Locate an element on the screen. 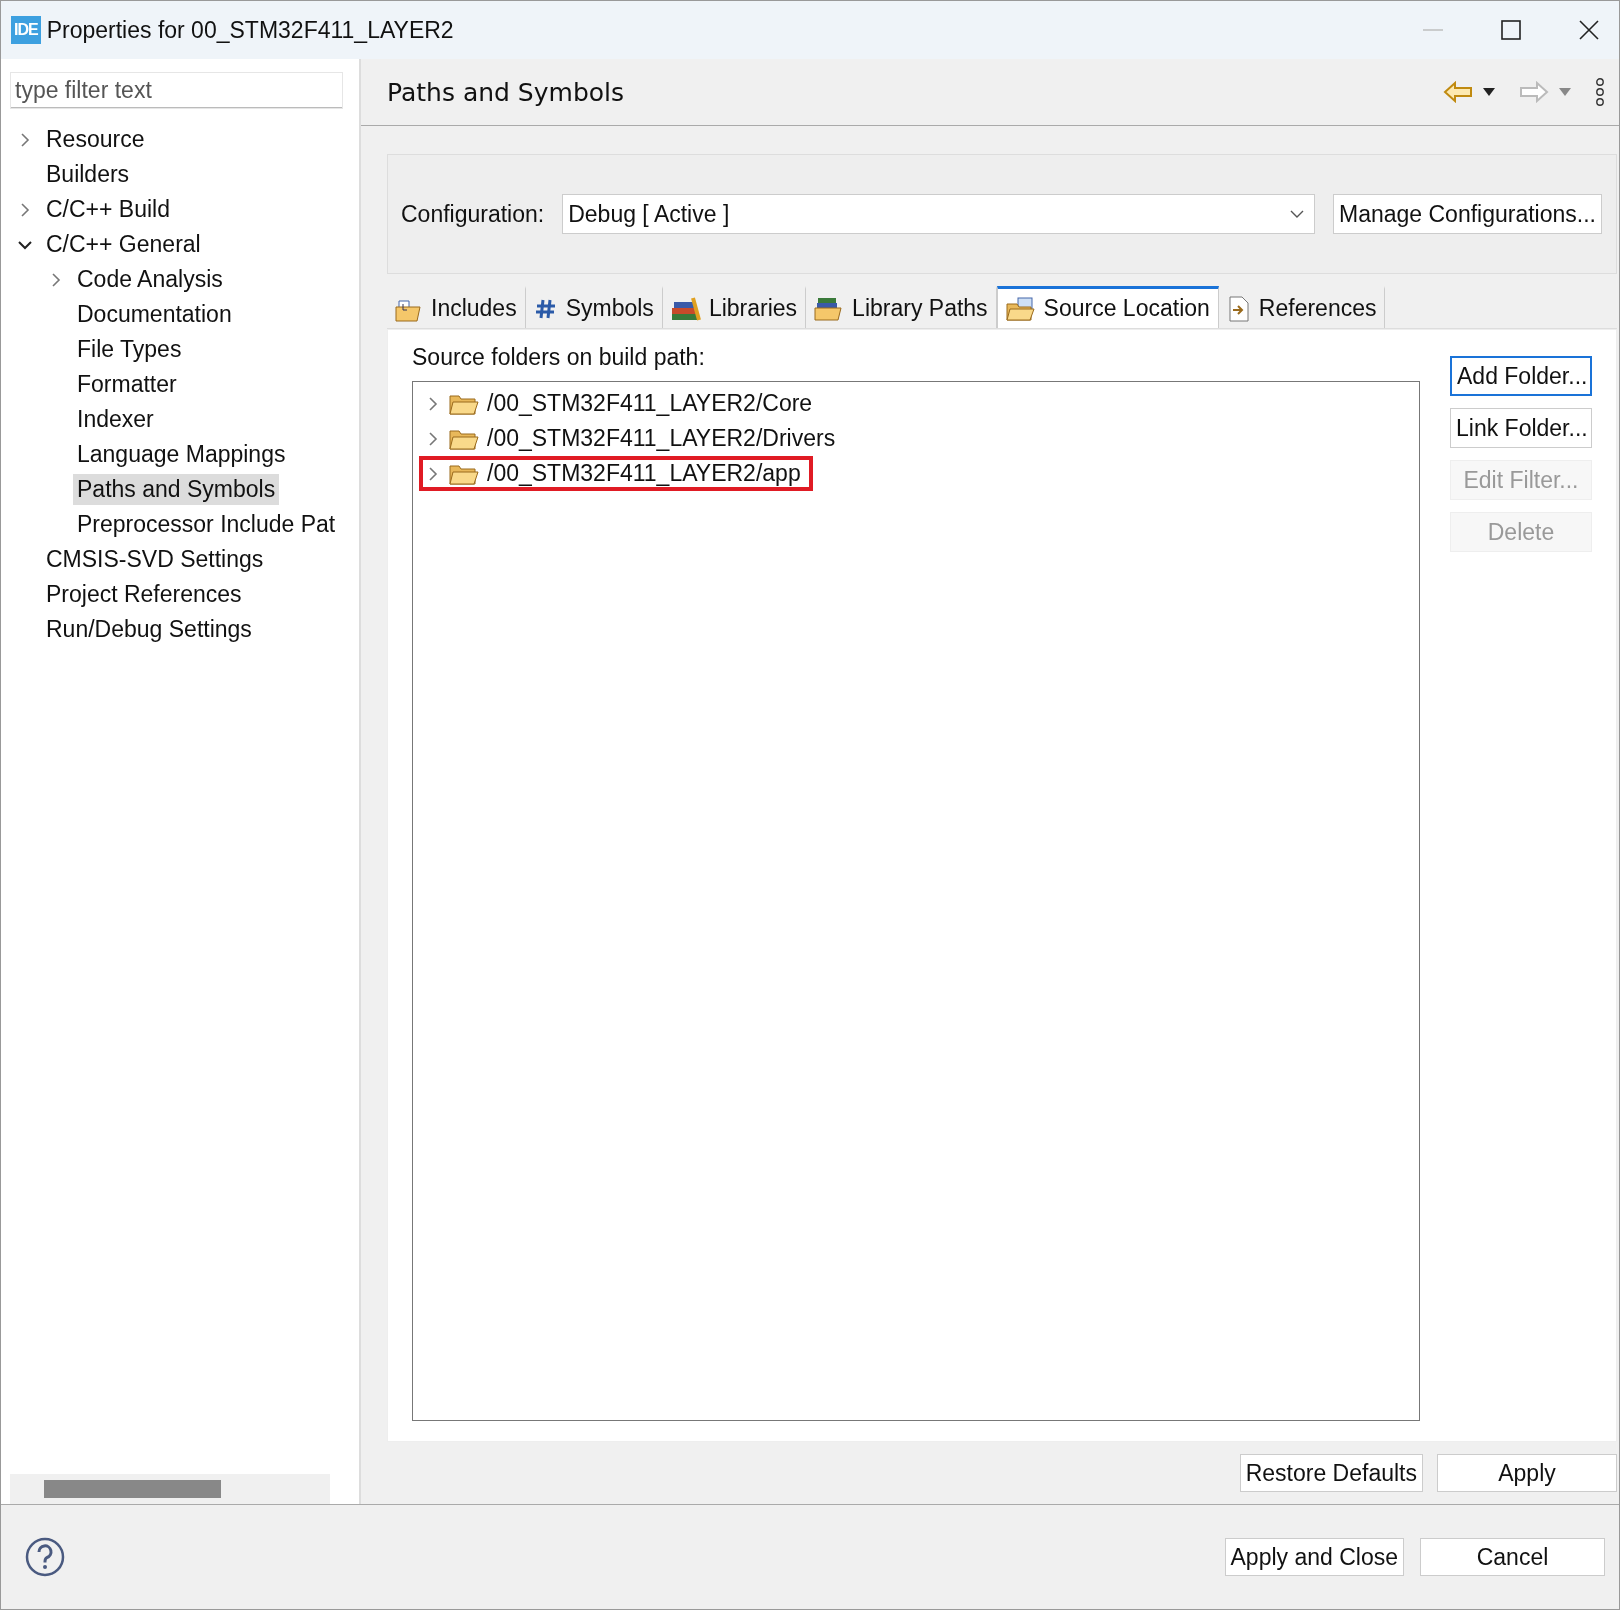 The width and height of the screenshot is (1620, 1610). folder-item: /00_STM32F411_LAYER2/Drivers is located at coordinates (661, 438).